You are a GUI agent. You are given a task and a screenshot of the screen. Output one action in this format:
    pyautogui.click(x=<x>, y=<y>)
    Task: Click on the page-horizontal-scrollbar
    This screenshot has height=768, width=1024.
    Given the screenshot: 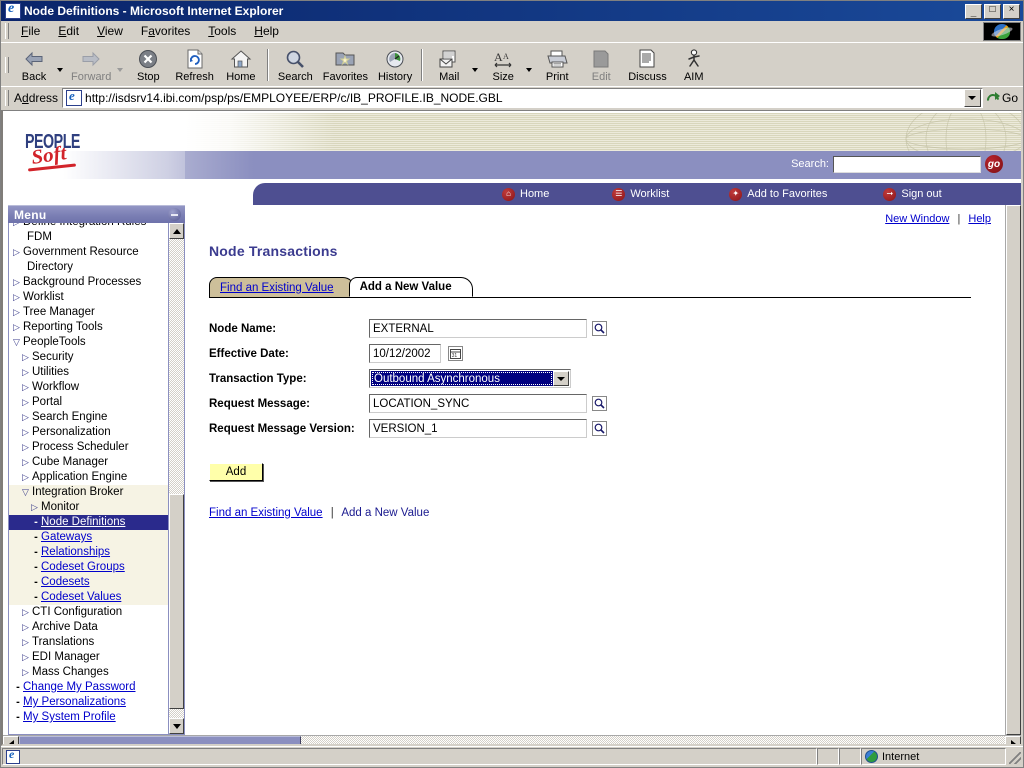 What is the action you would take?
    pyautogui.click(x=512, y=739)
    